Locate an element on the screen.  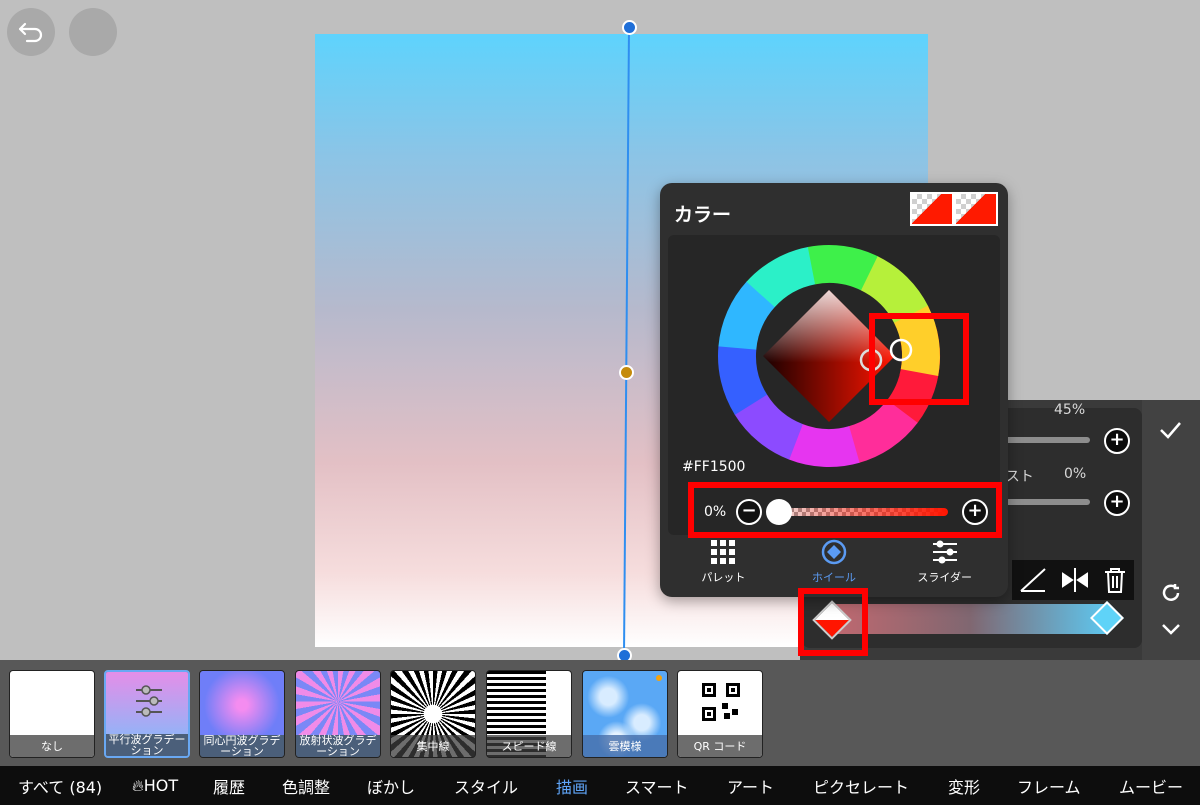
category-frame: フレーム is located at coordinates (1049, 786).